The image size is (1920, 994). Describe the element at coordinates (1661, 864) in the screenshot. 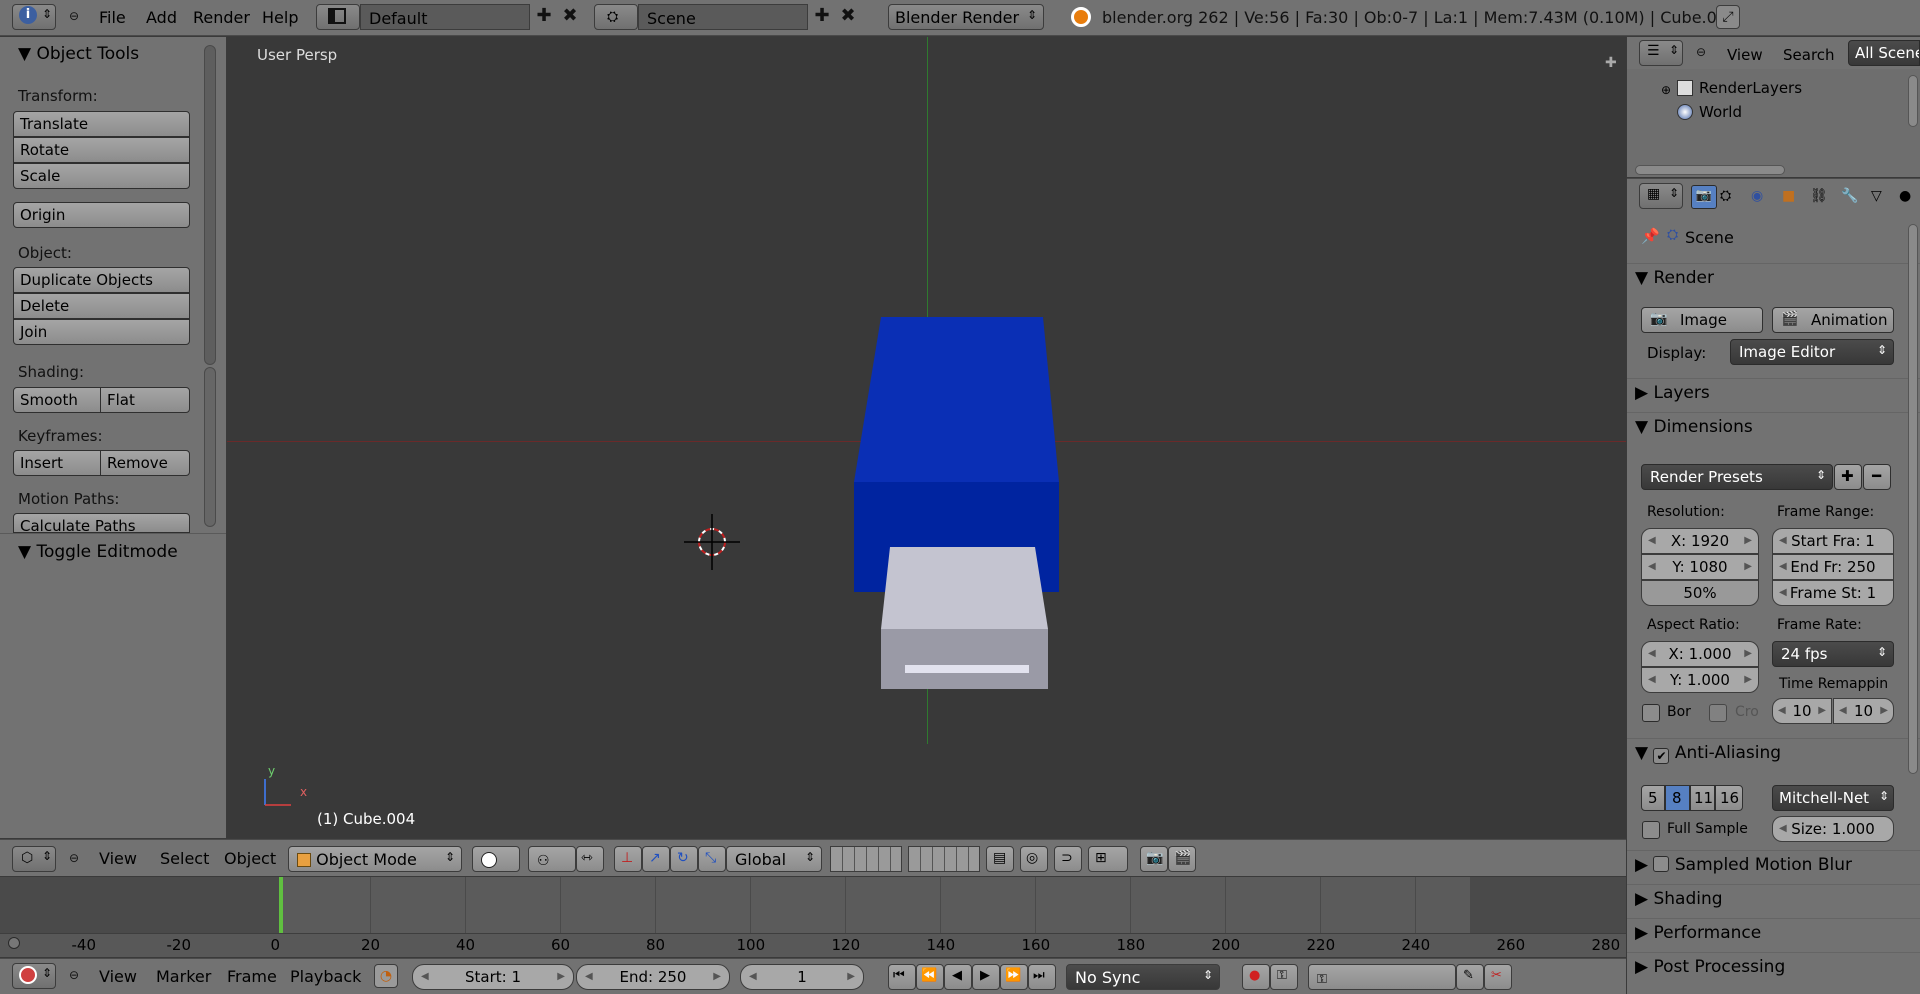

I see `motion-blur-checkbox` at that location.